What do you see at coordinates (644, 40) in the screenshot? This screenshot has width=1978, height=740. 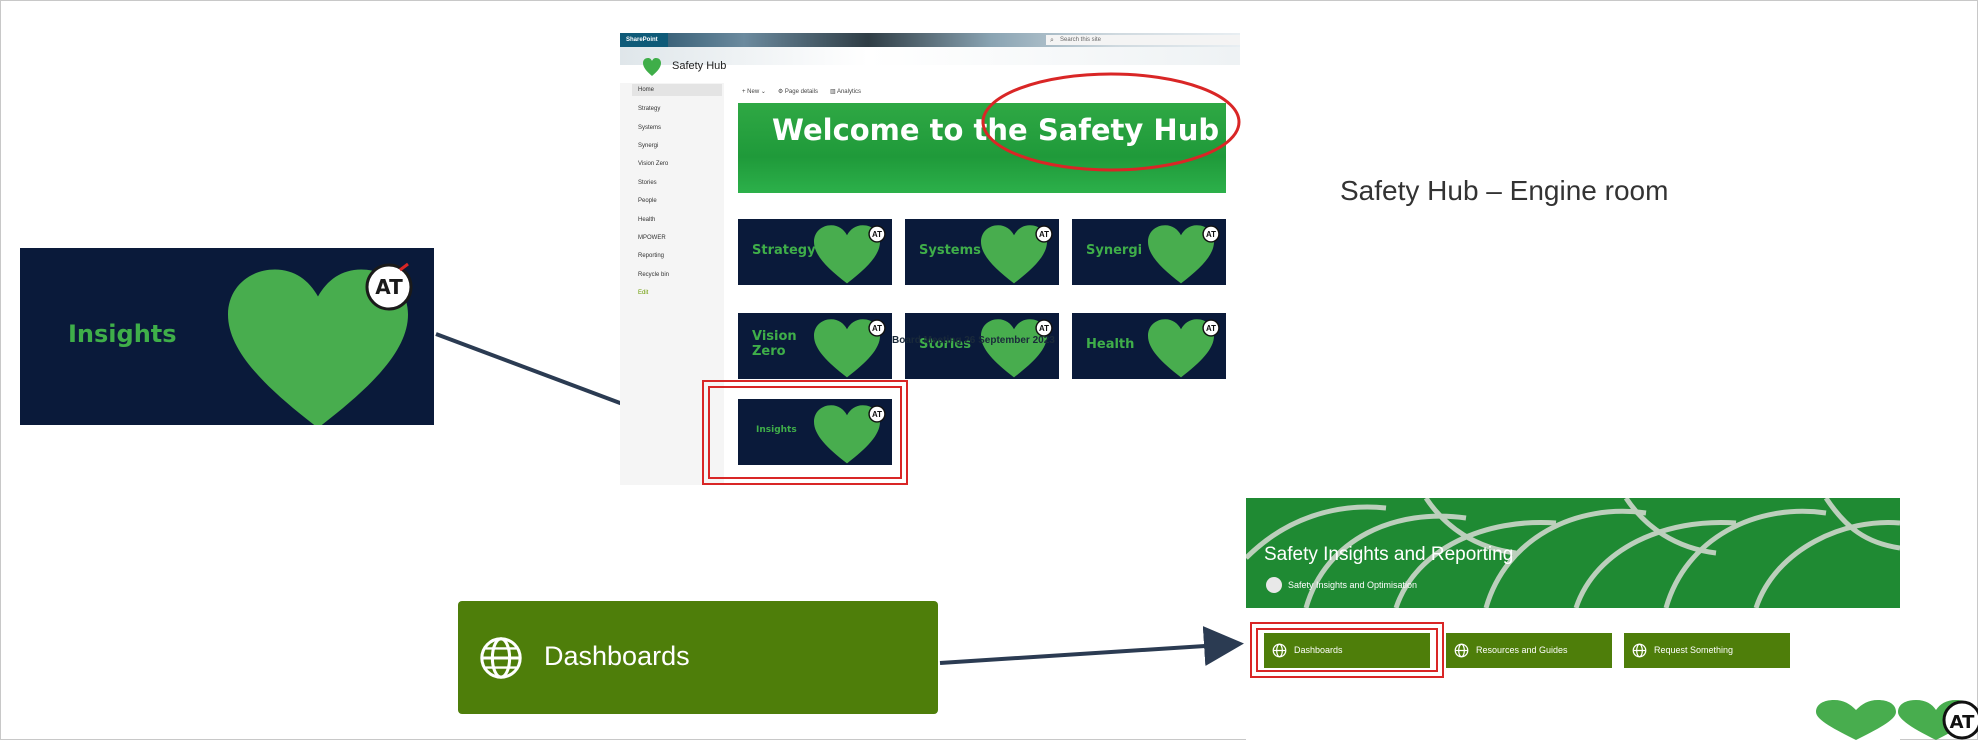 I see `sp-brand: SharePoint` at bounding box center [644, 40].